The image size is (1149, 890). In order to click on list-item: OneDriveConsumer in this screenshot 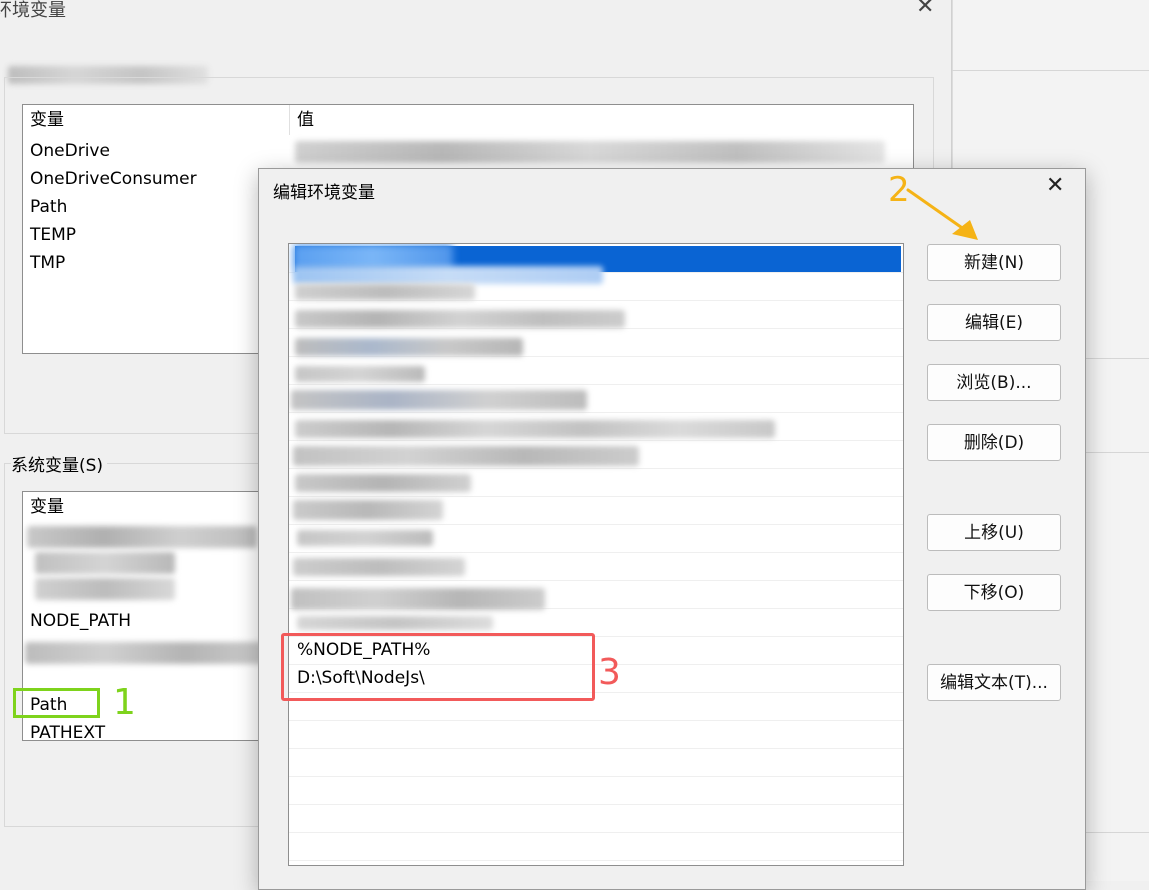, I will do `click(113, 179)`.